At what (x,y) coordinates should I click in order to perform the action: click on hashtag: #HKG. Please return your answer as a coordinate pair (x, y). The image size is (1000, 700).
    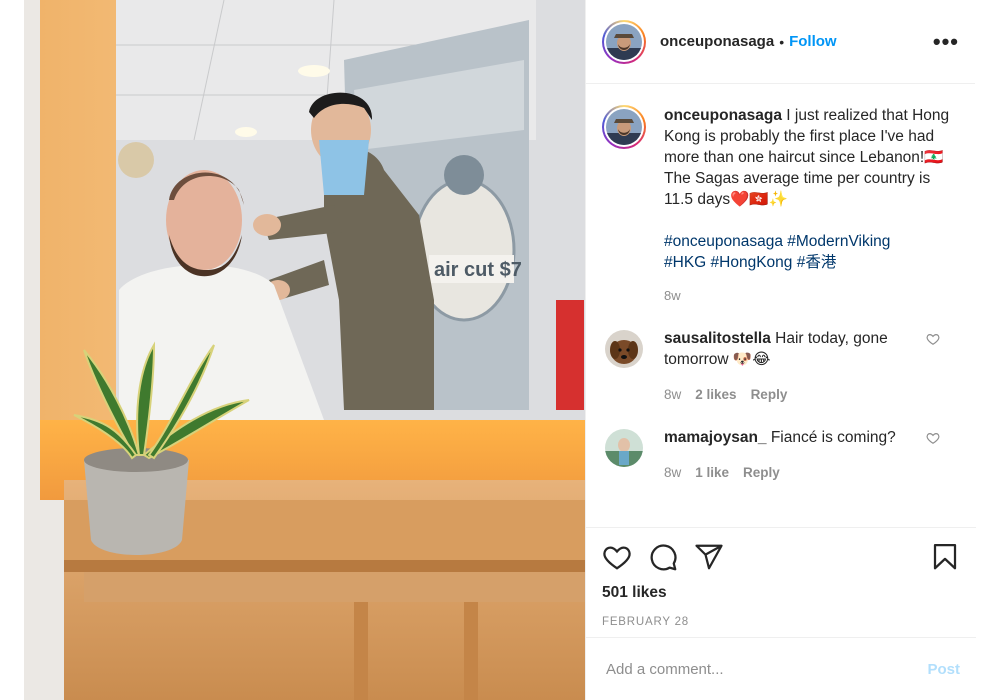
    Looking at the image, I should click on (685, 262).